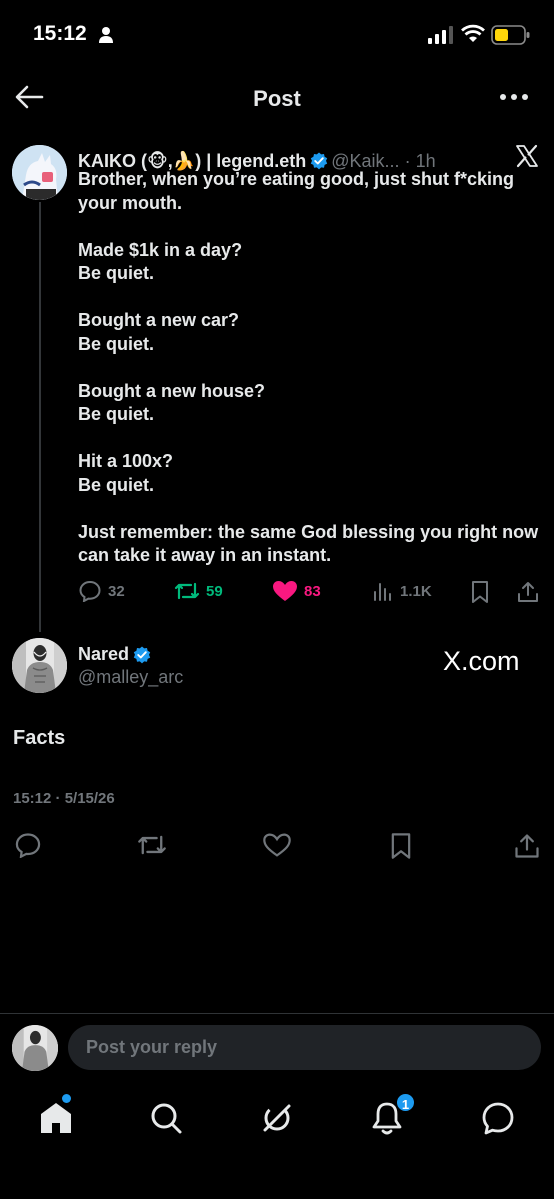  What do you see at coordinates (101, 591) in the screenshot?
I see `reply-button: 32` at bounding box center [101, 591].